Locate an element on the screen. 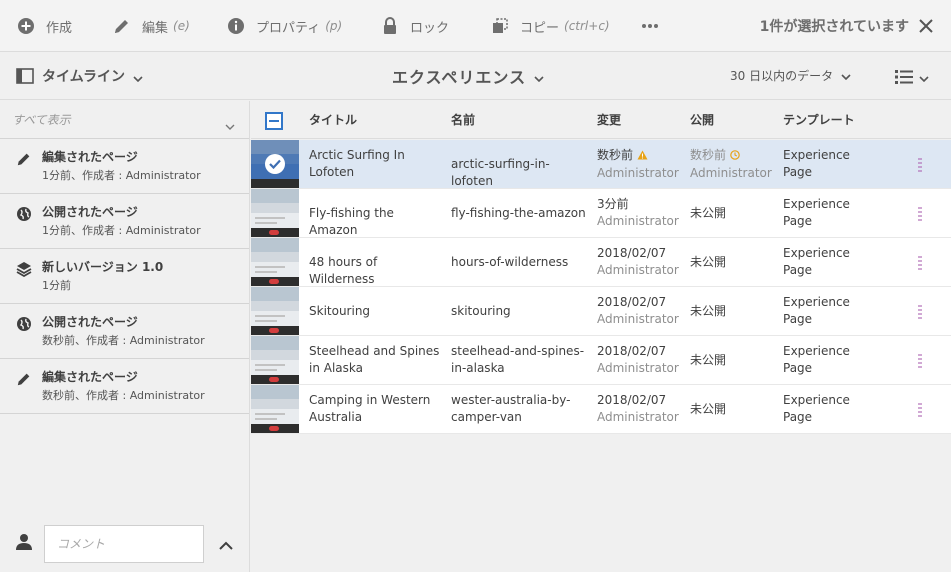  row-title: Arctic Surfing In Lofoten is located at coordinates (357, 163).